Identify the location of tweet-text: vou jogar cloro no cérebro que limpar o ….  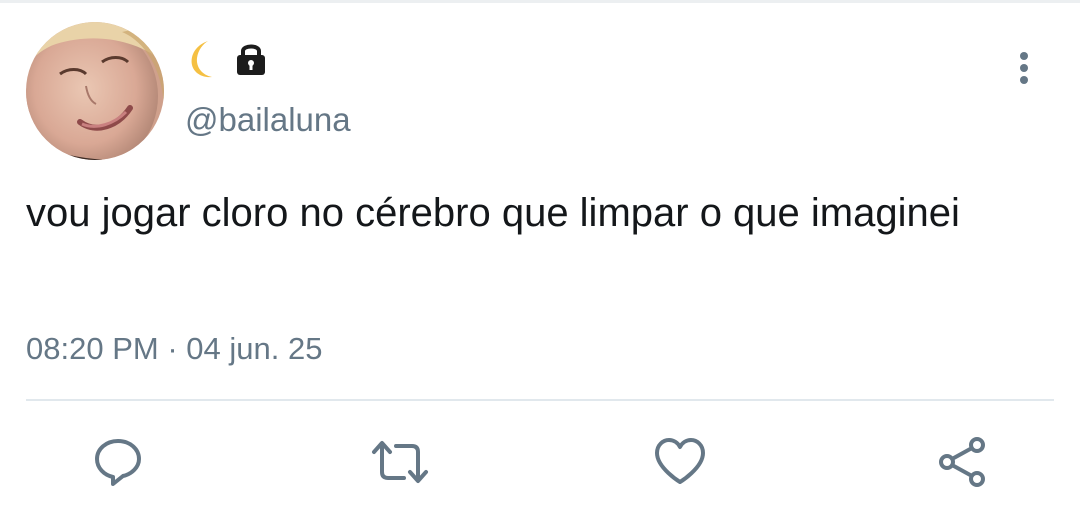
(493, 213).